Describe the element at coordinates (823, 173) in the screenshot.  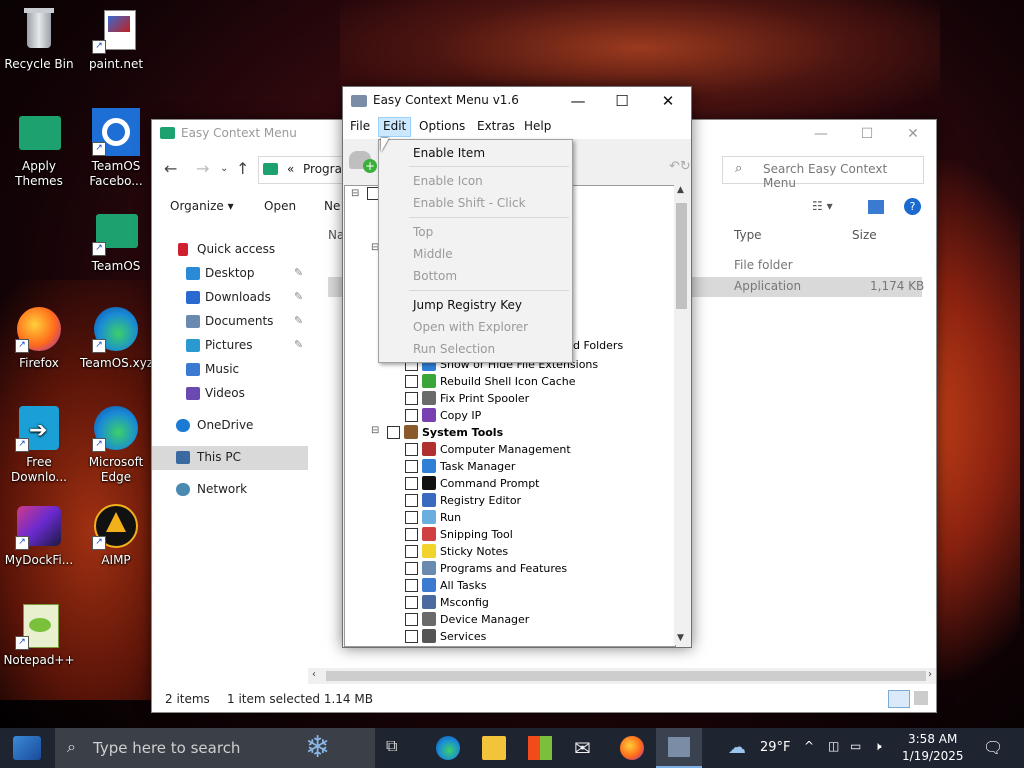
I see `search-input: ⌕ Search Easy Context Menu` at that location.